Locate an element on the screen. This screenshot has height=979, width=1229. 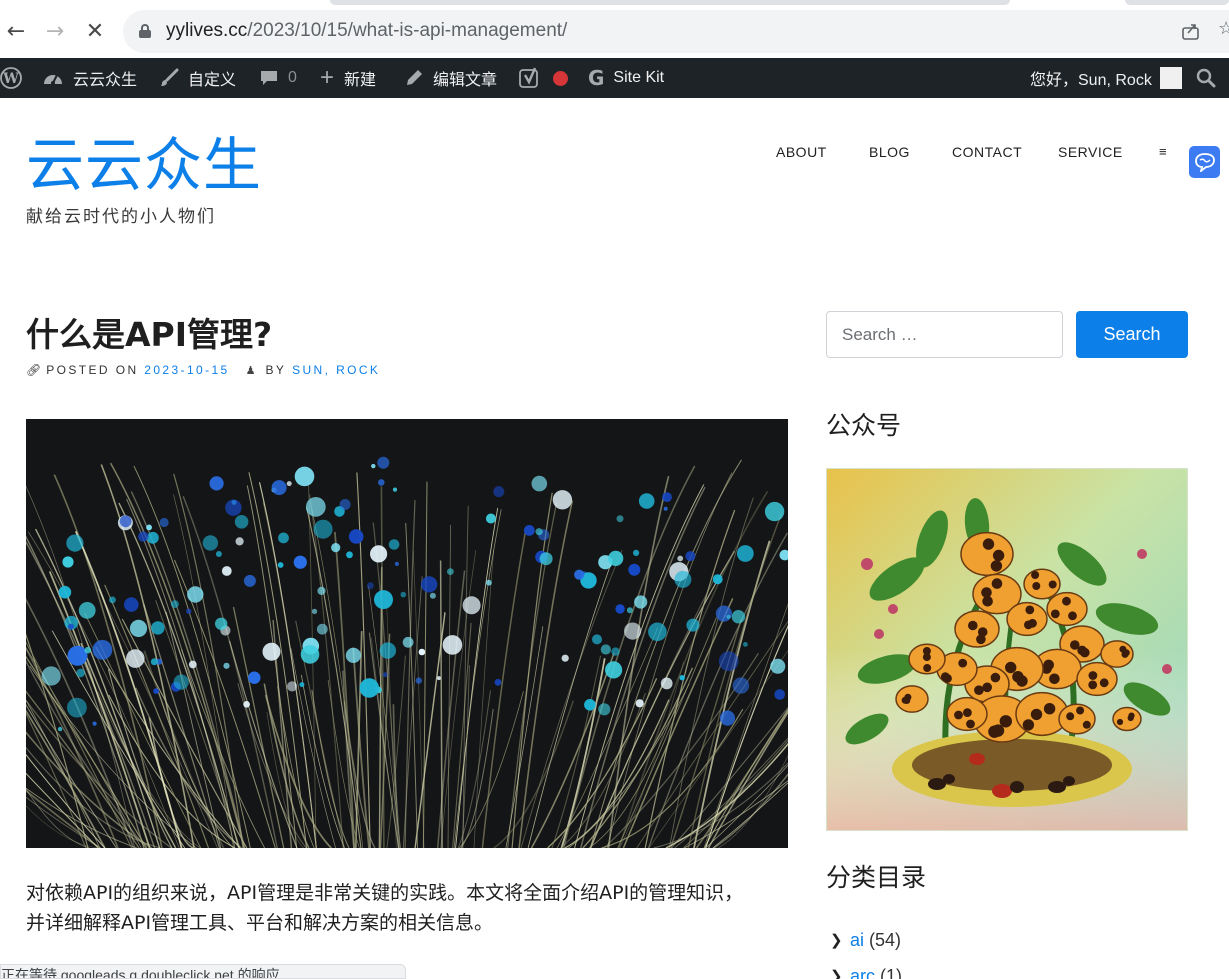
new-content-label: 新建 is located at coordinates (360, 80).